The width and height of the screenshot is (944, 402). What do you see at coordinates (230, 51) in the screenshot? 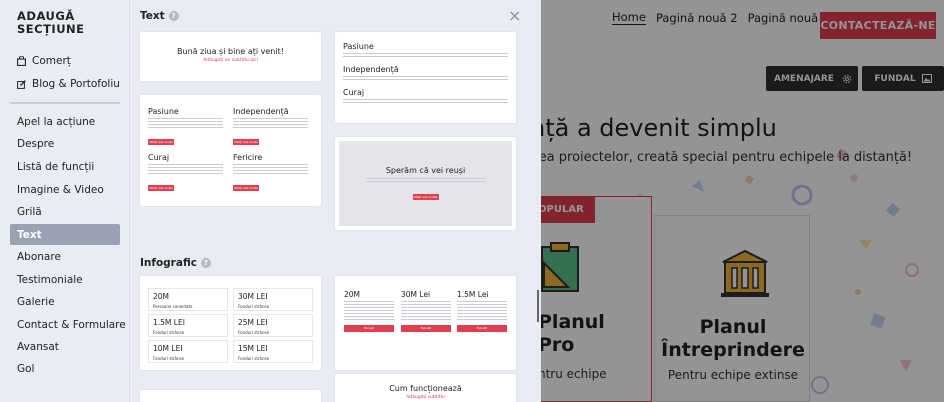
I see `template-heading: Bună ziua și bine ați venit!` at bounding box center [230, 51].